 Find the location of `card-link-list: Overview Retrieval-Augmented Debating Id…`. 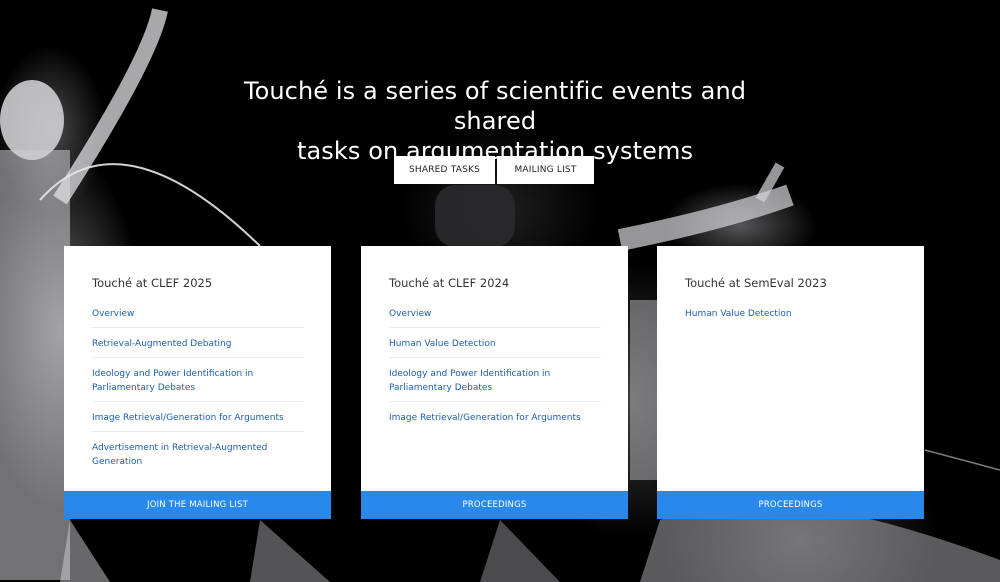

card-link-list: Overview Retrieval-Augmented Debating Id… is located at coordinates (198, 393).